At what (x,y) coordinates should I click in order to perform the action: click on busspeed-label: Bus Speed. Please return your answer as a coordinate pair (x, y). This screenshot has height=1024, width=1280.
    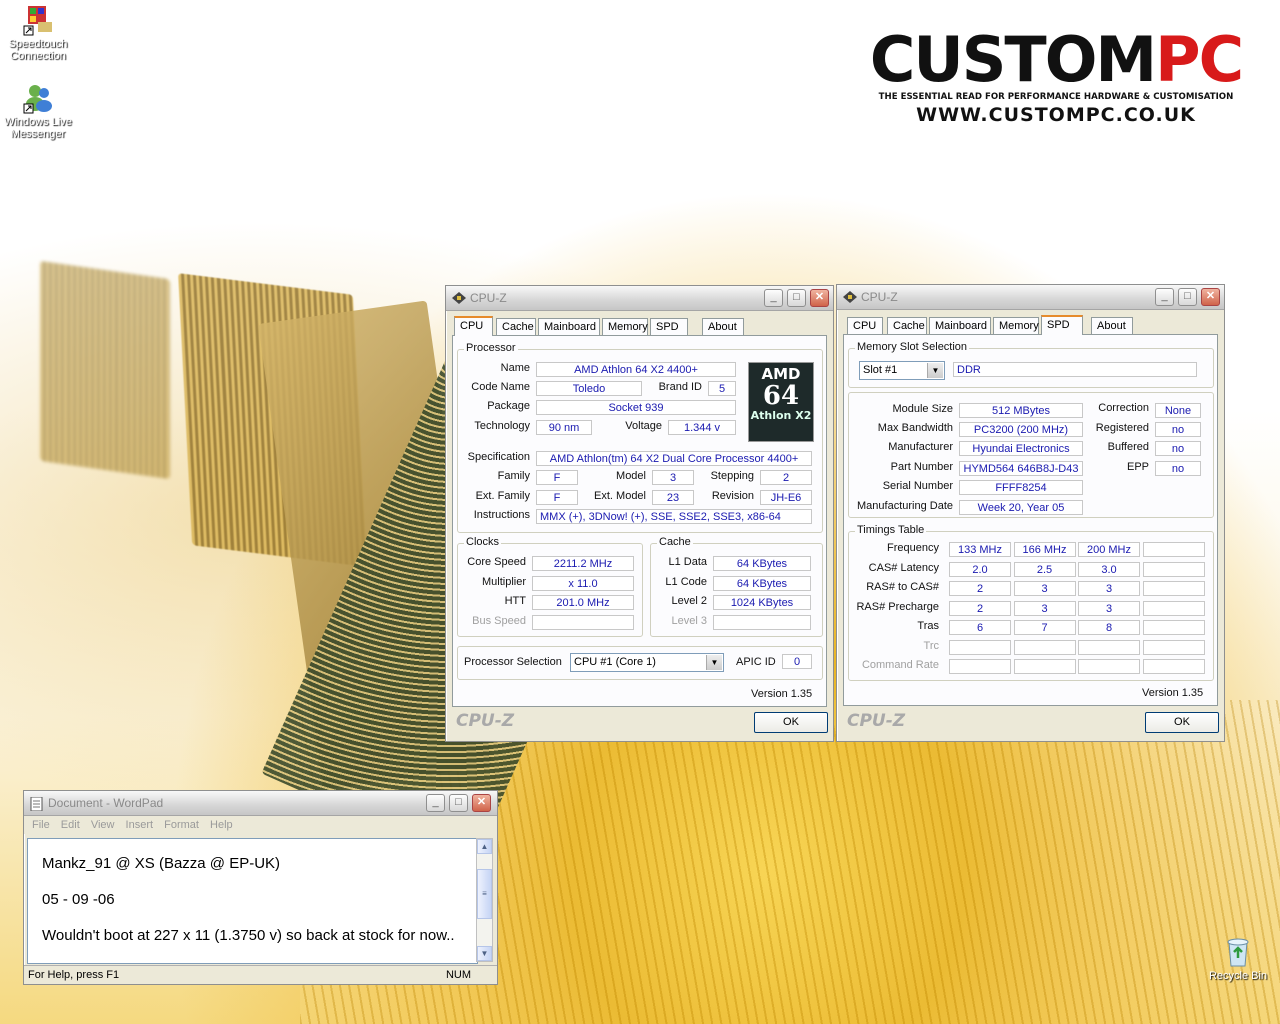
    Looking at the image, I should click on (499, 621).